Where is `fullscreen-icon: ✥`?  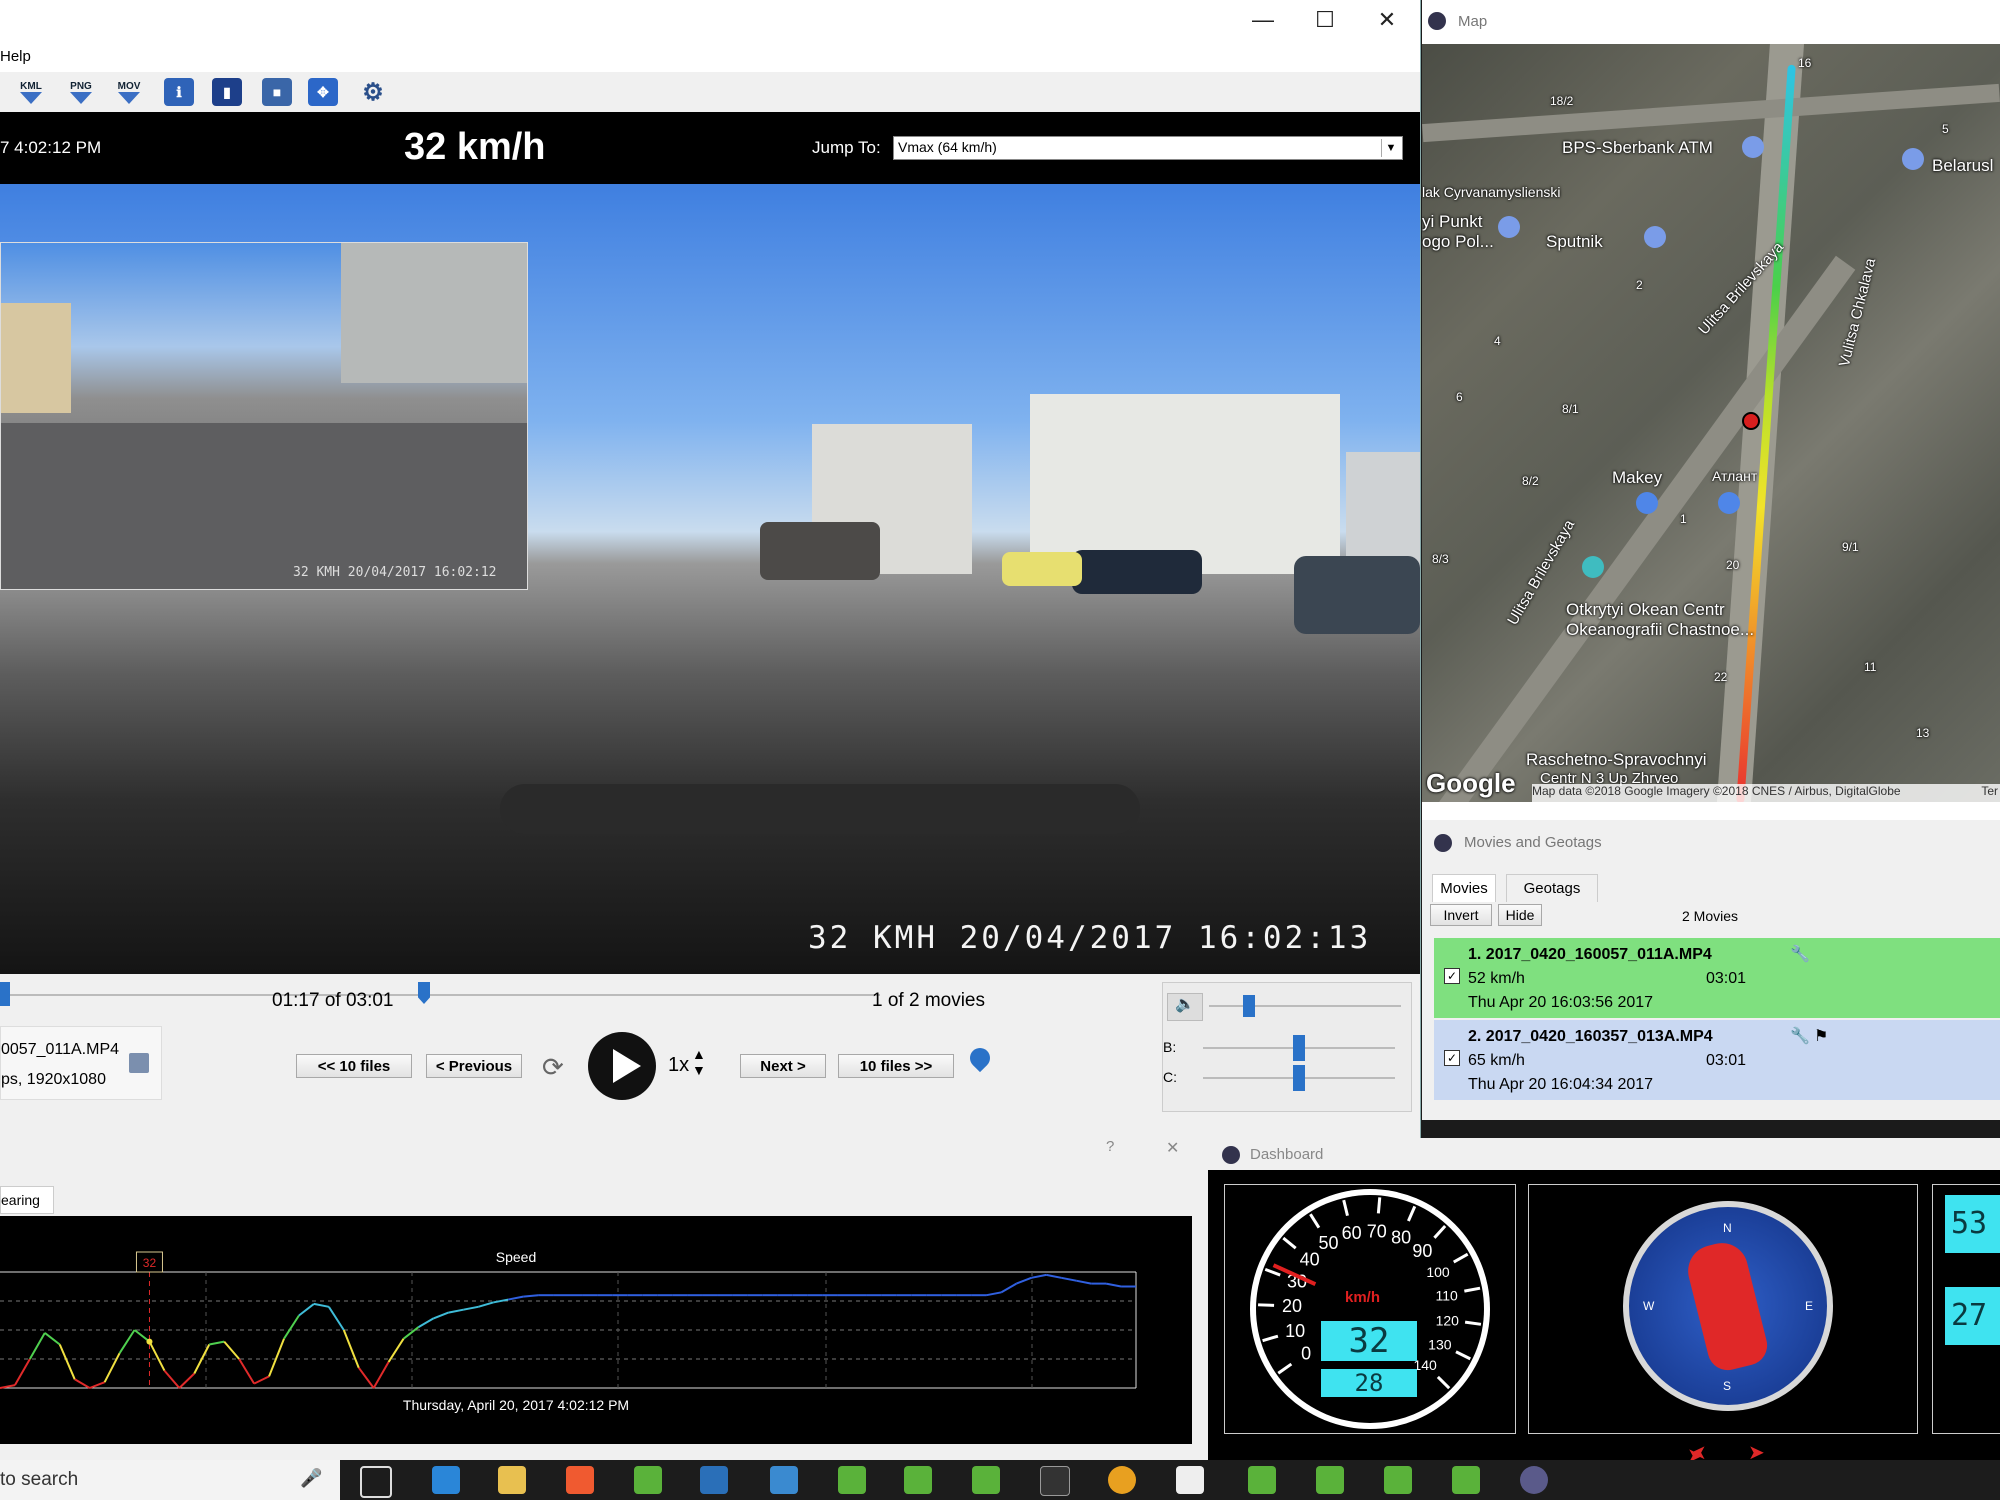 fullscreen-icon: ✥ is located at coordinates (323, 92).